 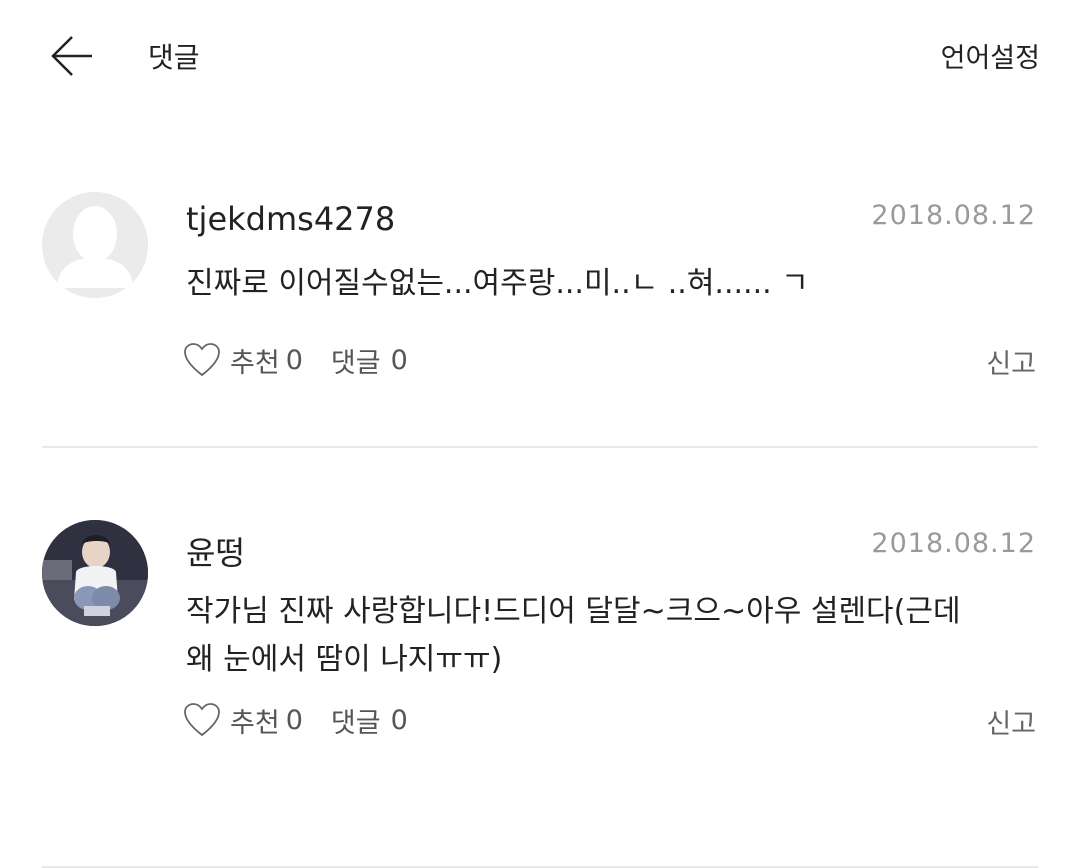 I want to click on app-header: 댓글 언어설정, so click(x=540, y=55).